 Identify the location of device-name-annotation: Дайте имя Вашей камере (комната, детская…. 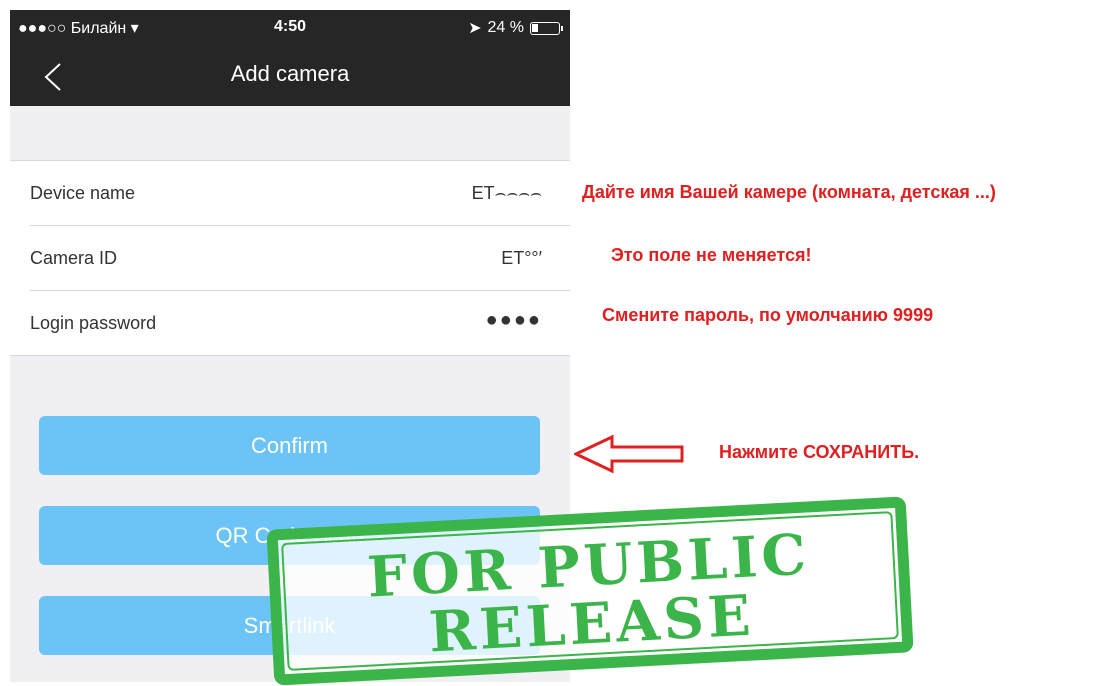
(789, 192).